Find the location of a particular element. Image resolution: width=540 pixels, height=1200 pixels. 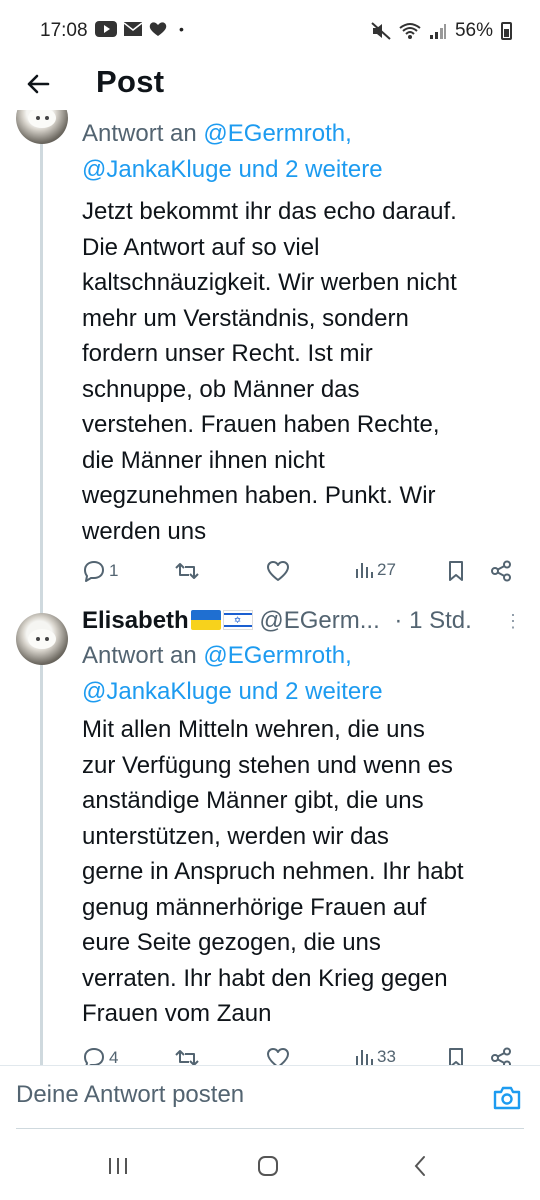

battery-icon is located at coordinates (506, 31).